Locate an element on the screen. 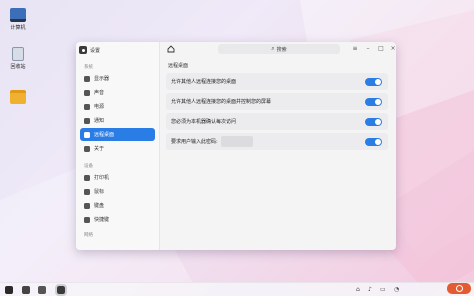  sidebar-item-label: 鼠标 is located at coordinates (99, 192).